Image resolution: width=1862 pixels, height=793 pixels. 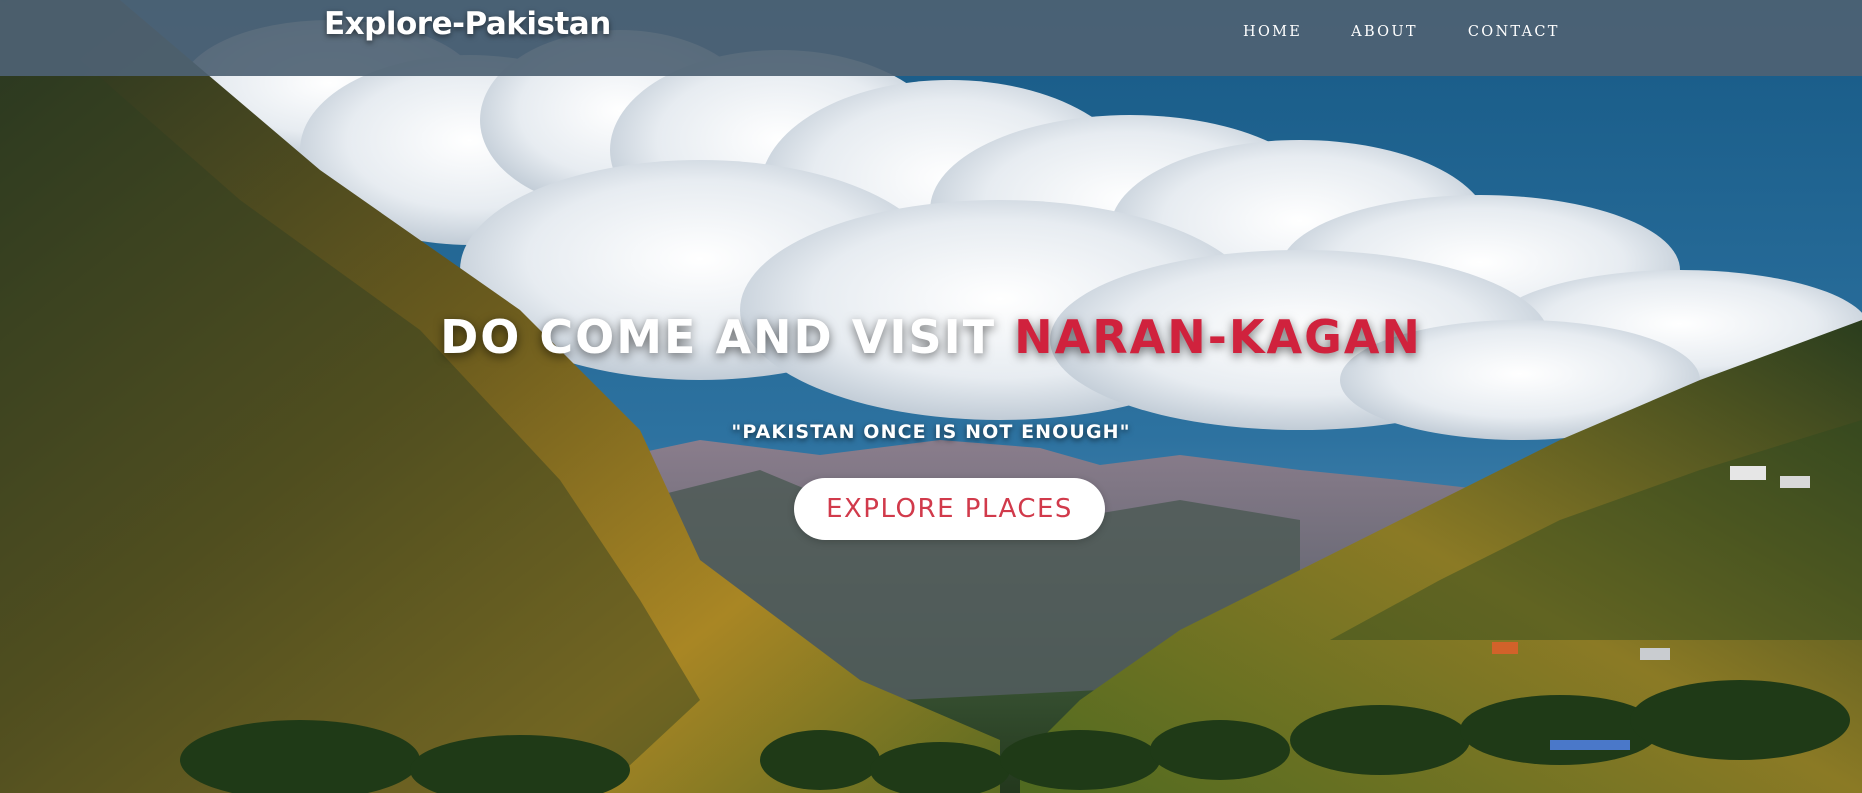 I want to click on nav-link-contact: CONTACT, so click(x=1514, y=32).